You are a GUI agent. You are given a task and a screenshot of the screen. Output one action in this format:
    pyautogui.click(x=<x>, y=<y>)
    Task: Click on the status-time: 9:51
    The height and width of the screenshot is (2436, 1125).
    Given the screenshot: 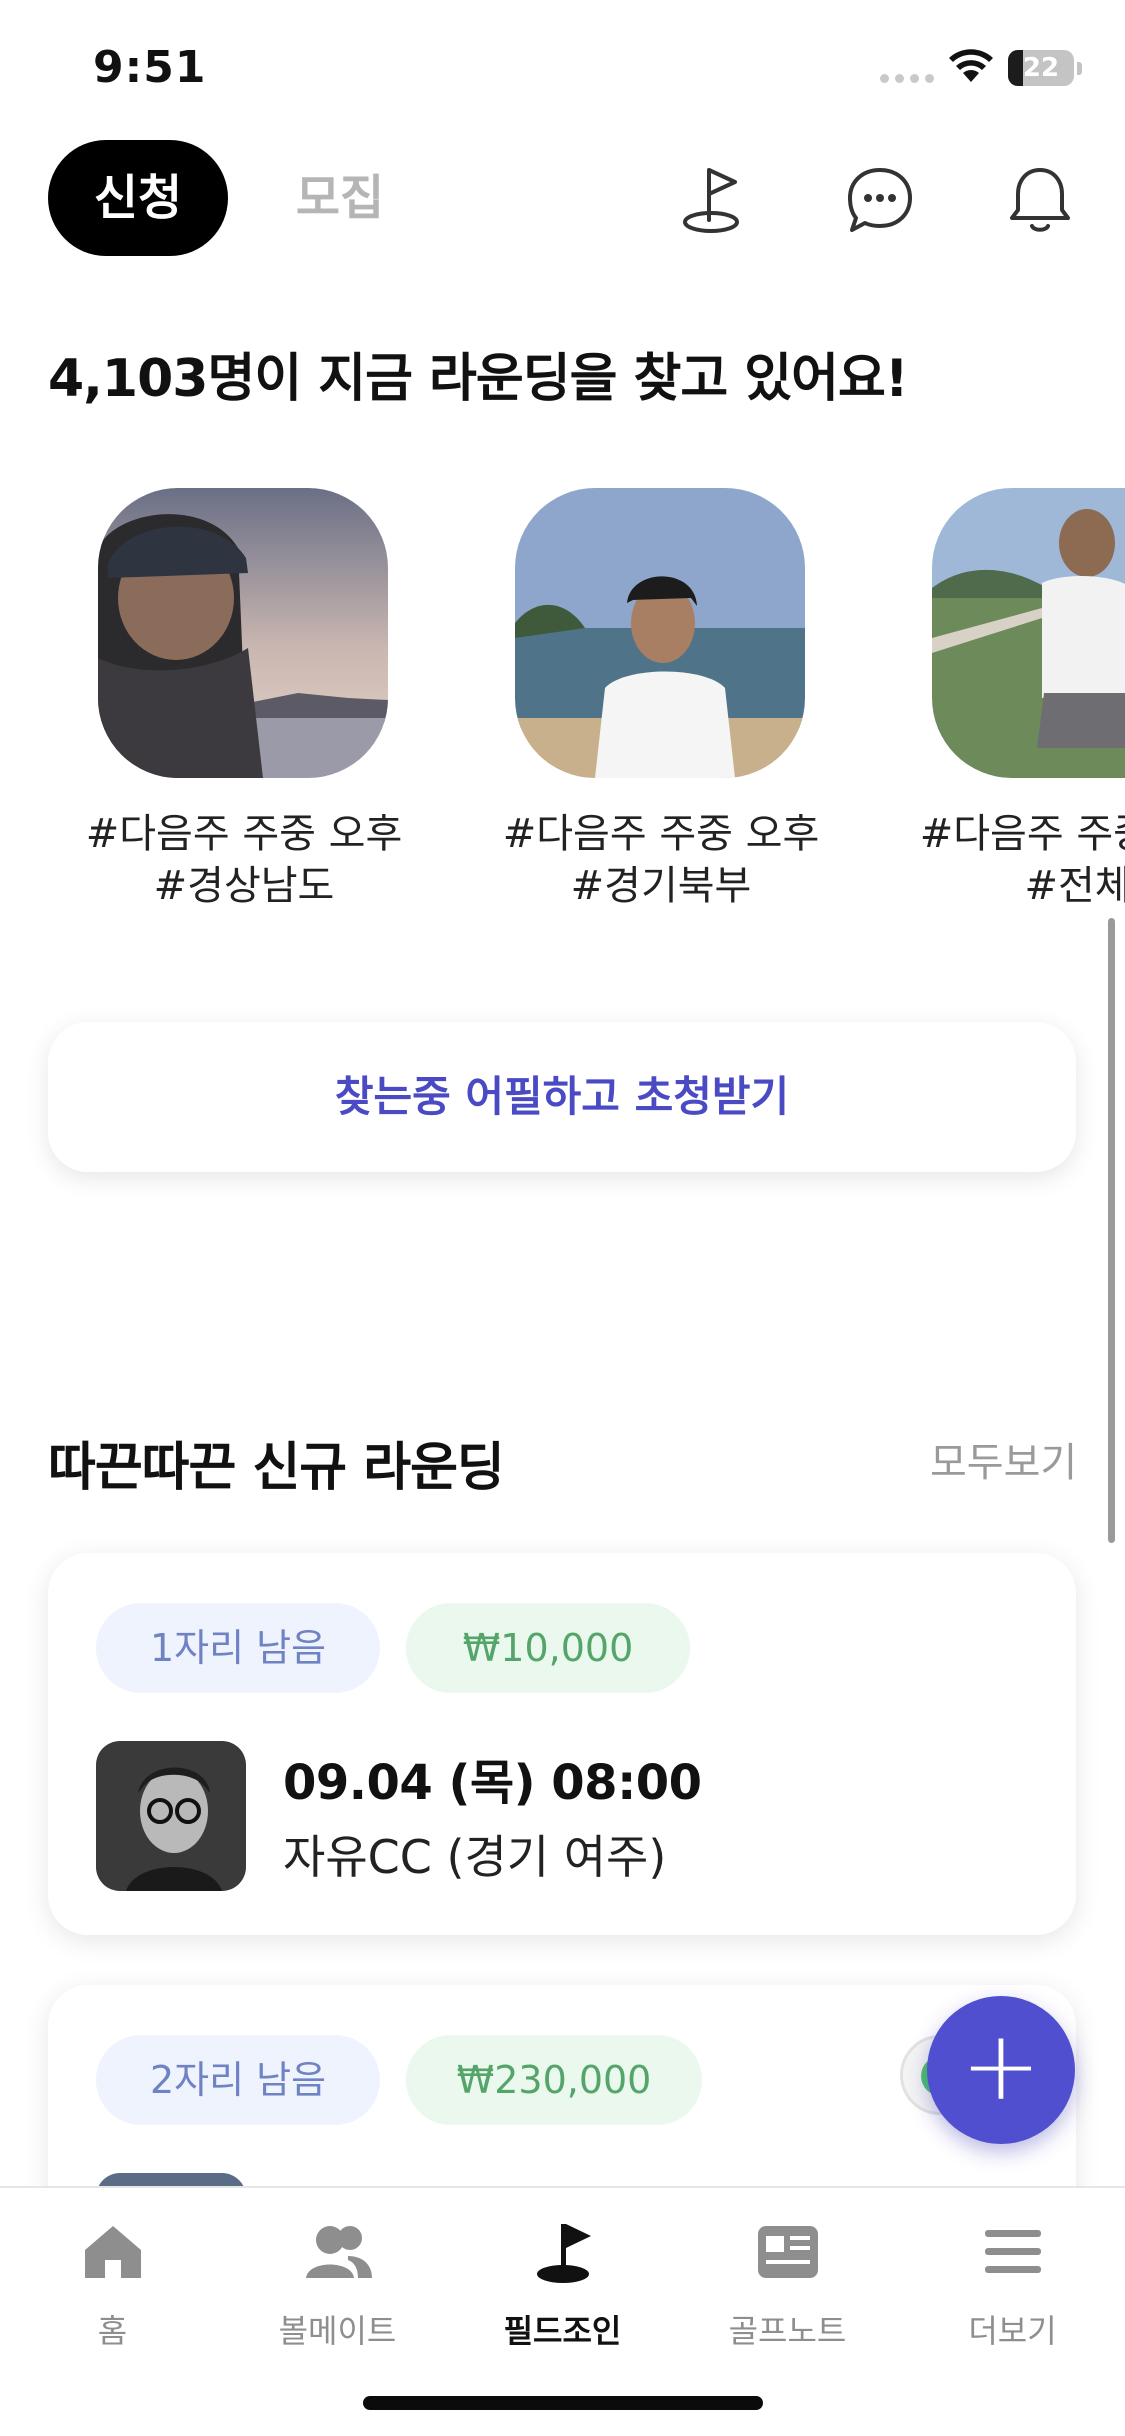 What is the action you would take?
    pyautogui.click(x=150, y=67)
    